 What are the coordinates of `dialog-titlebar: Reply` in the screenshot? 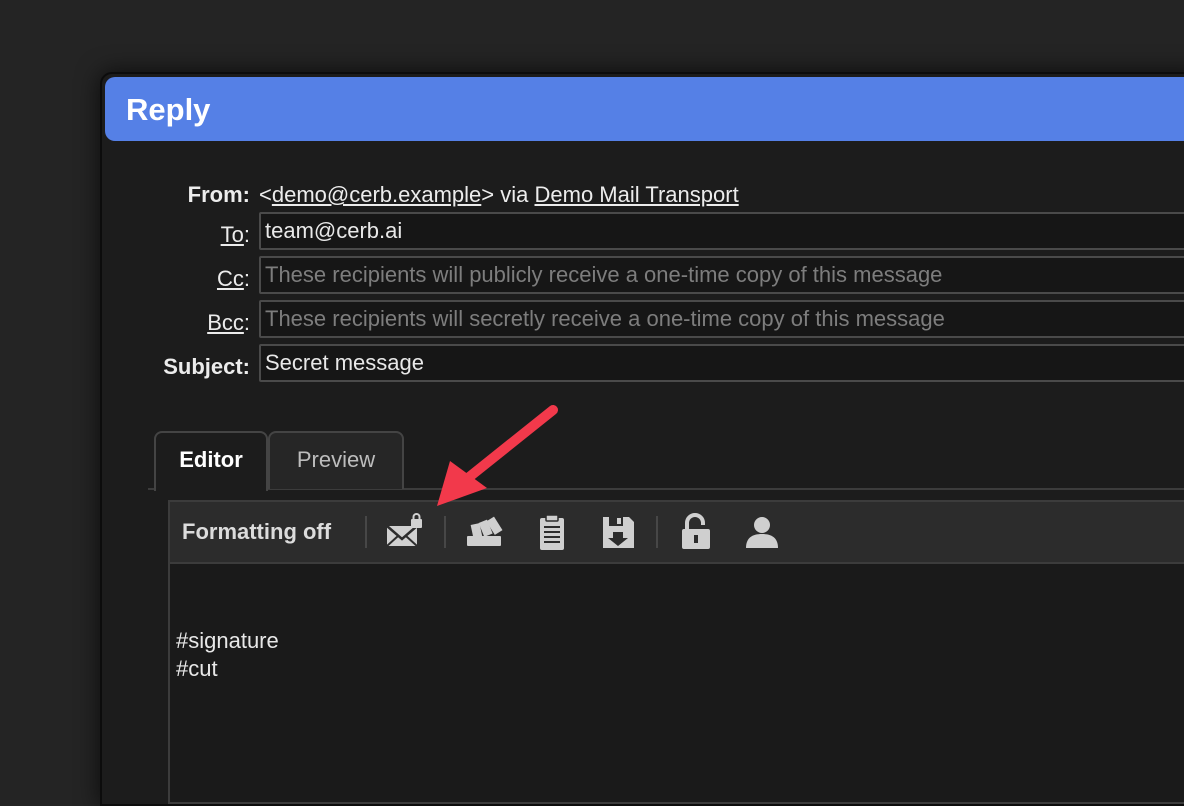 It's located at (644, 109).